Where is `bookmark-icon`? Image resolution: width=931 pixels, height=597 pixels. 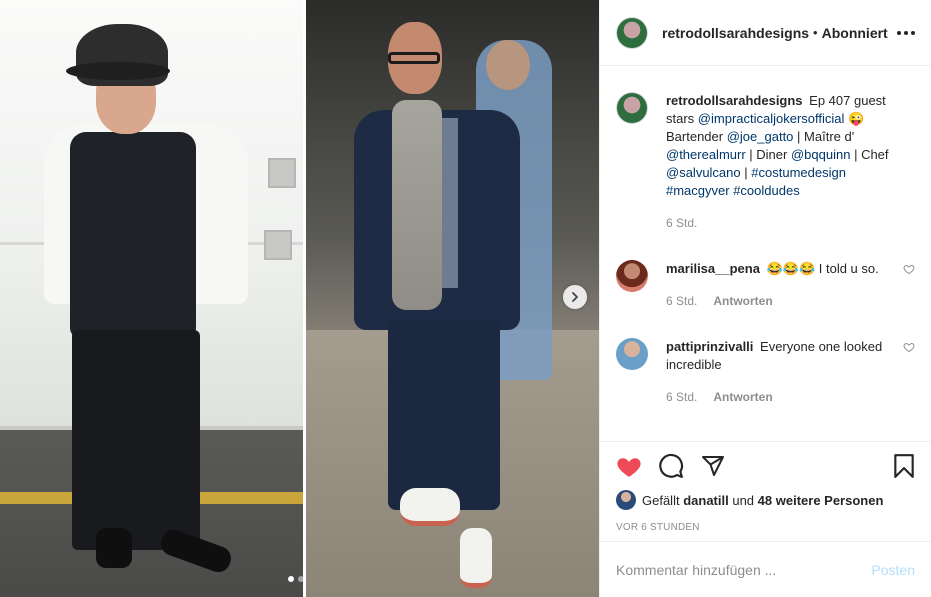
bookmark-icon is located at coordinates (904, 466).